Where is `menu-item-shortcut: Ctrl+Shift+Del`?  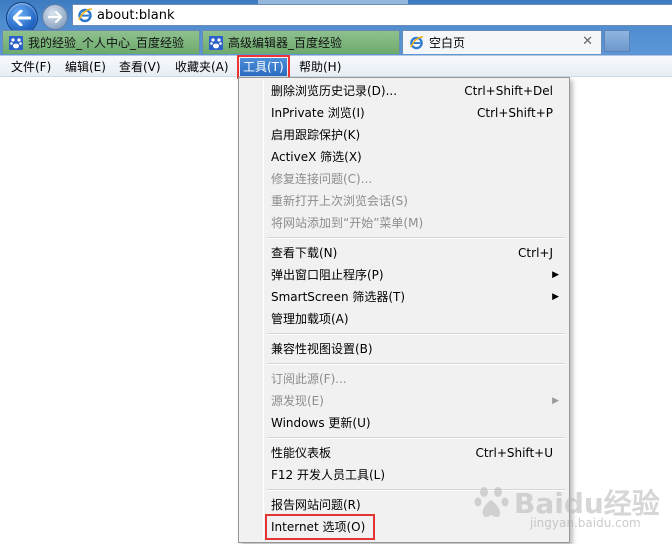
menu-item-shortcut: Ctrl+Shift+Del is located at coordinates (508, 91).